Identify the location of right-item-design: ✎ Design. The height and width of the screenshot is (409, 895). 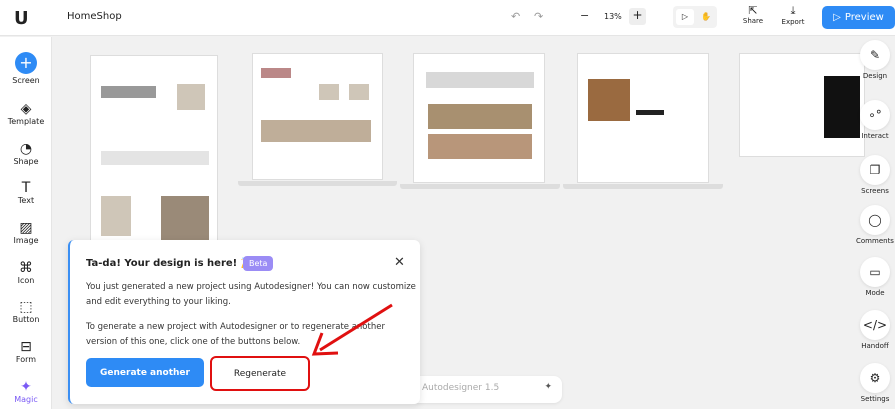
(875, 60).